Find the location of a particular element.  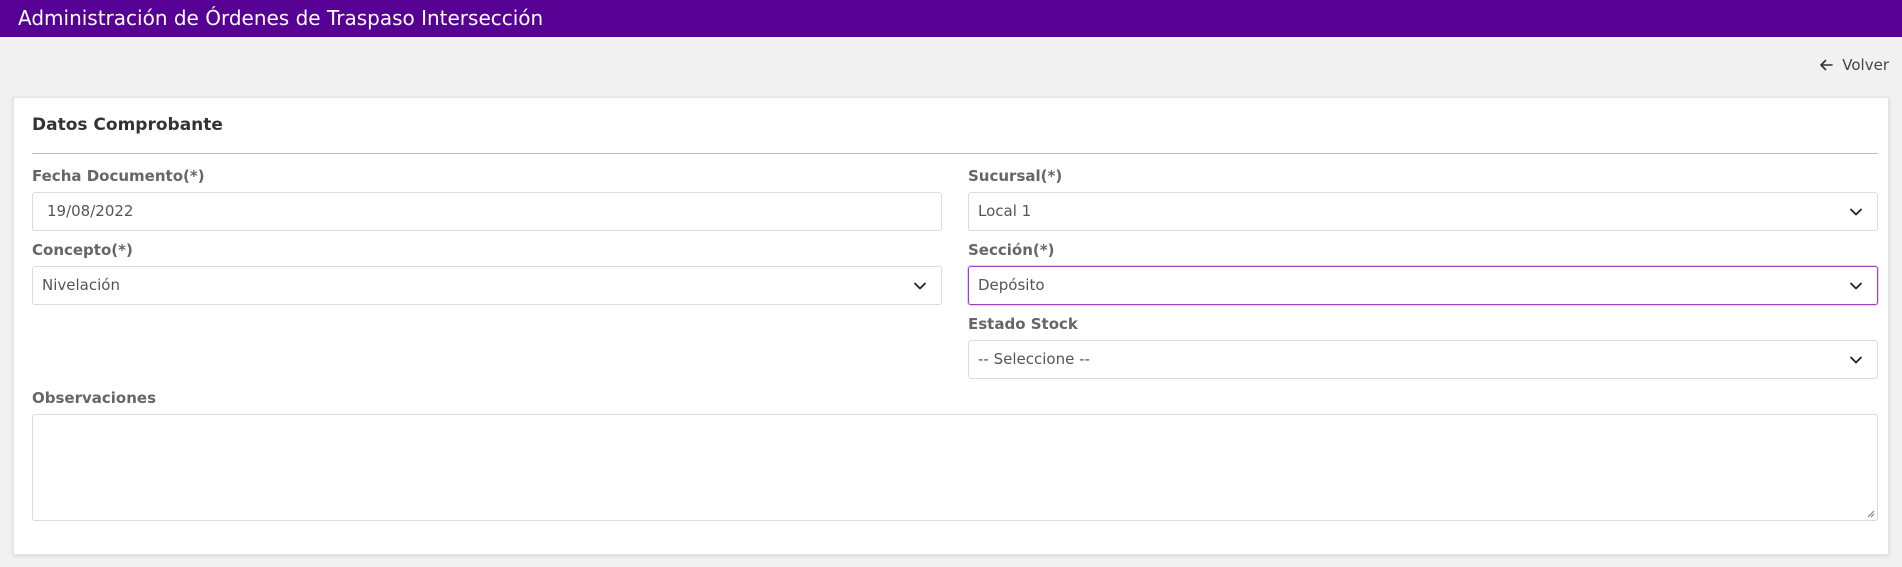

sucursal-label: Sucursal(*) is located at coordinates (1015, 176).